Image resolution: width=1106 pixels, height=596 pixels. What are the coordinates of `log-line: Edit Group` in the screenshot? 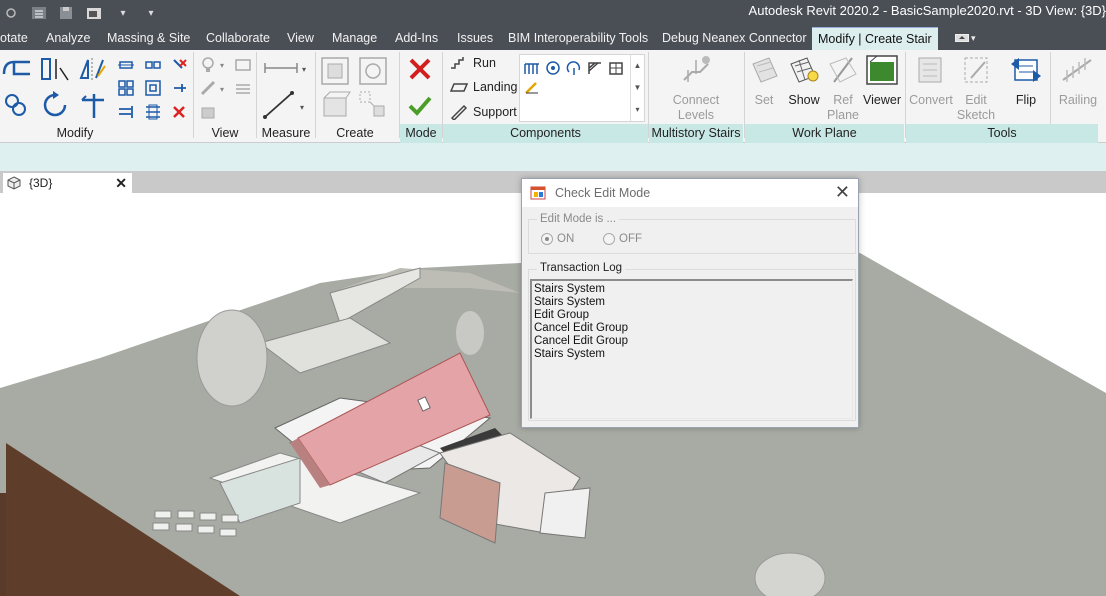 It's located at (561, 315).